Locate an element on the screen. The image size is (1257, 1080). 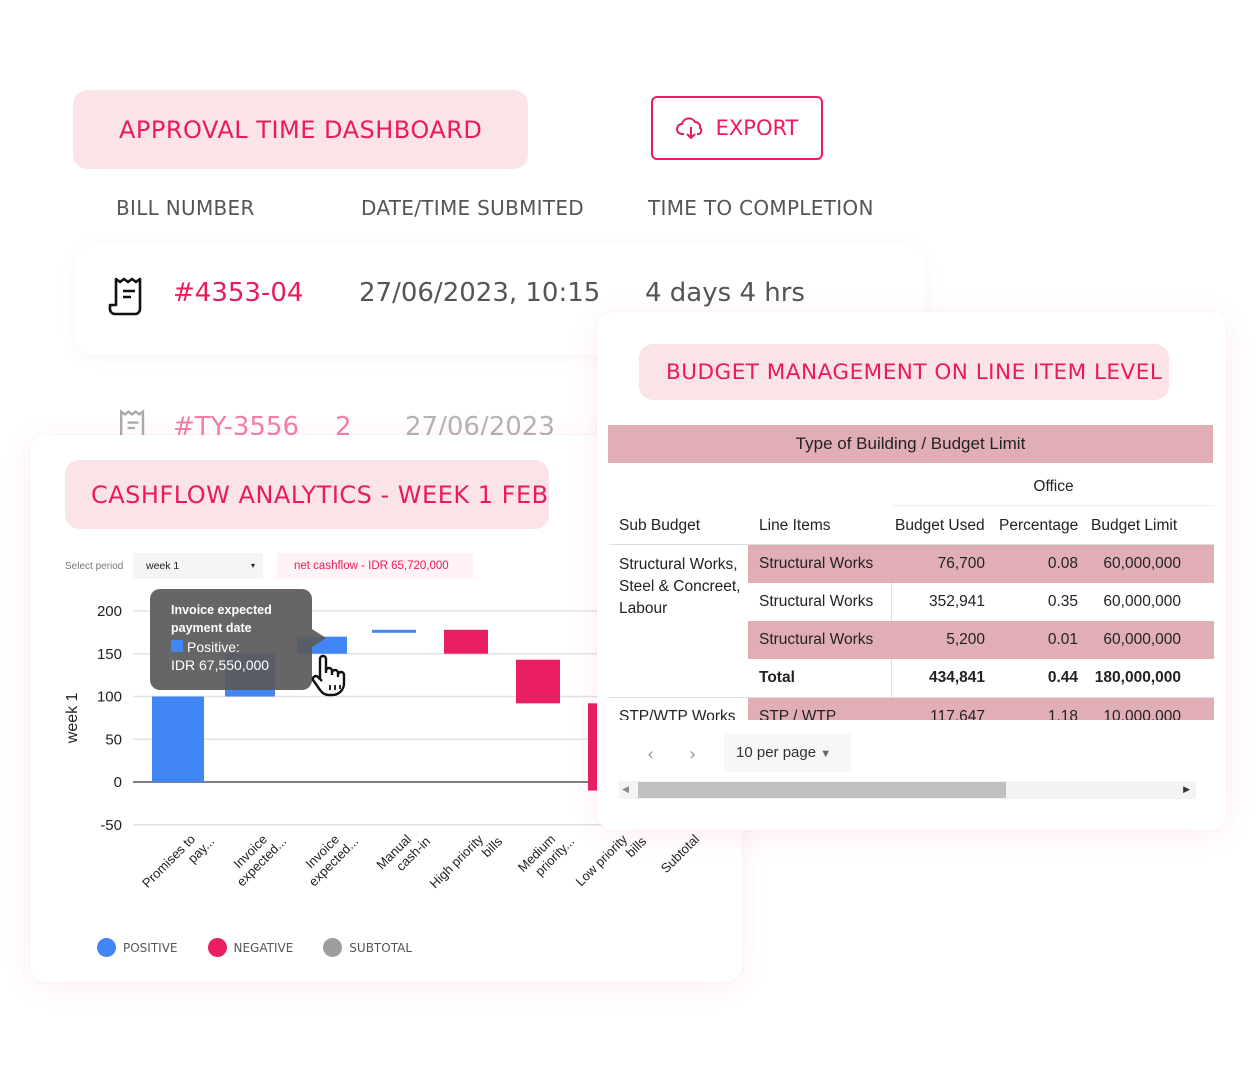
scrollbar-thumb is located at coordinates (822, 790).